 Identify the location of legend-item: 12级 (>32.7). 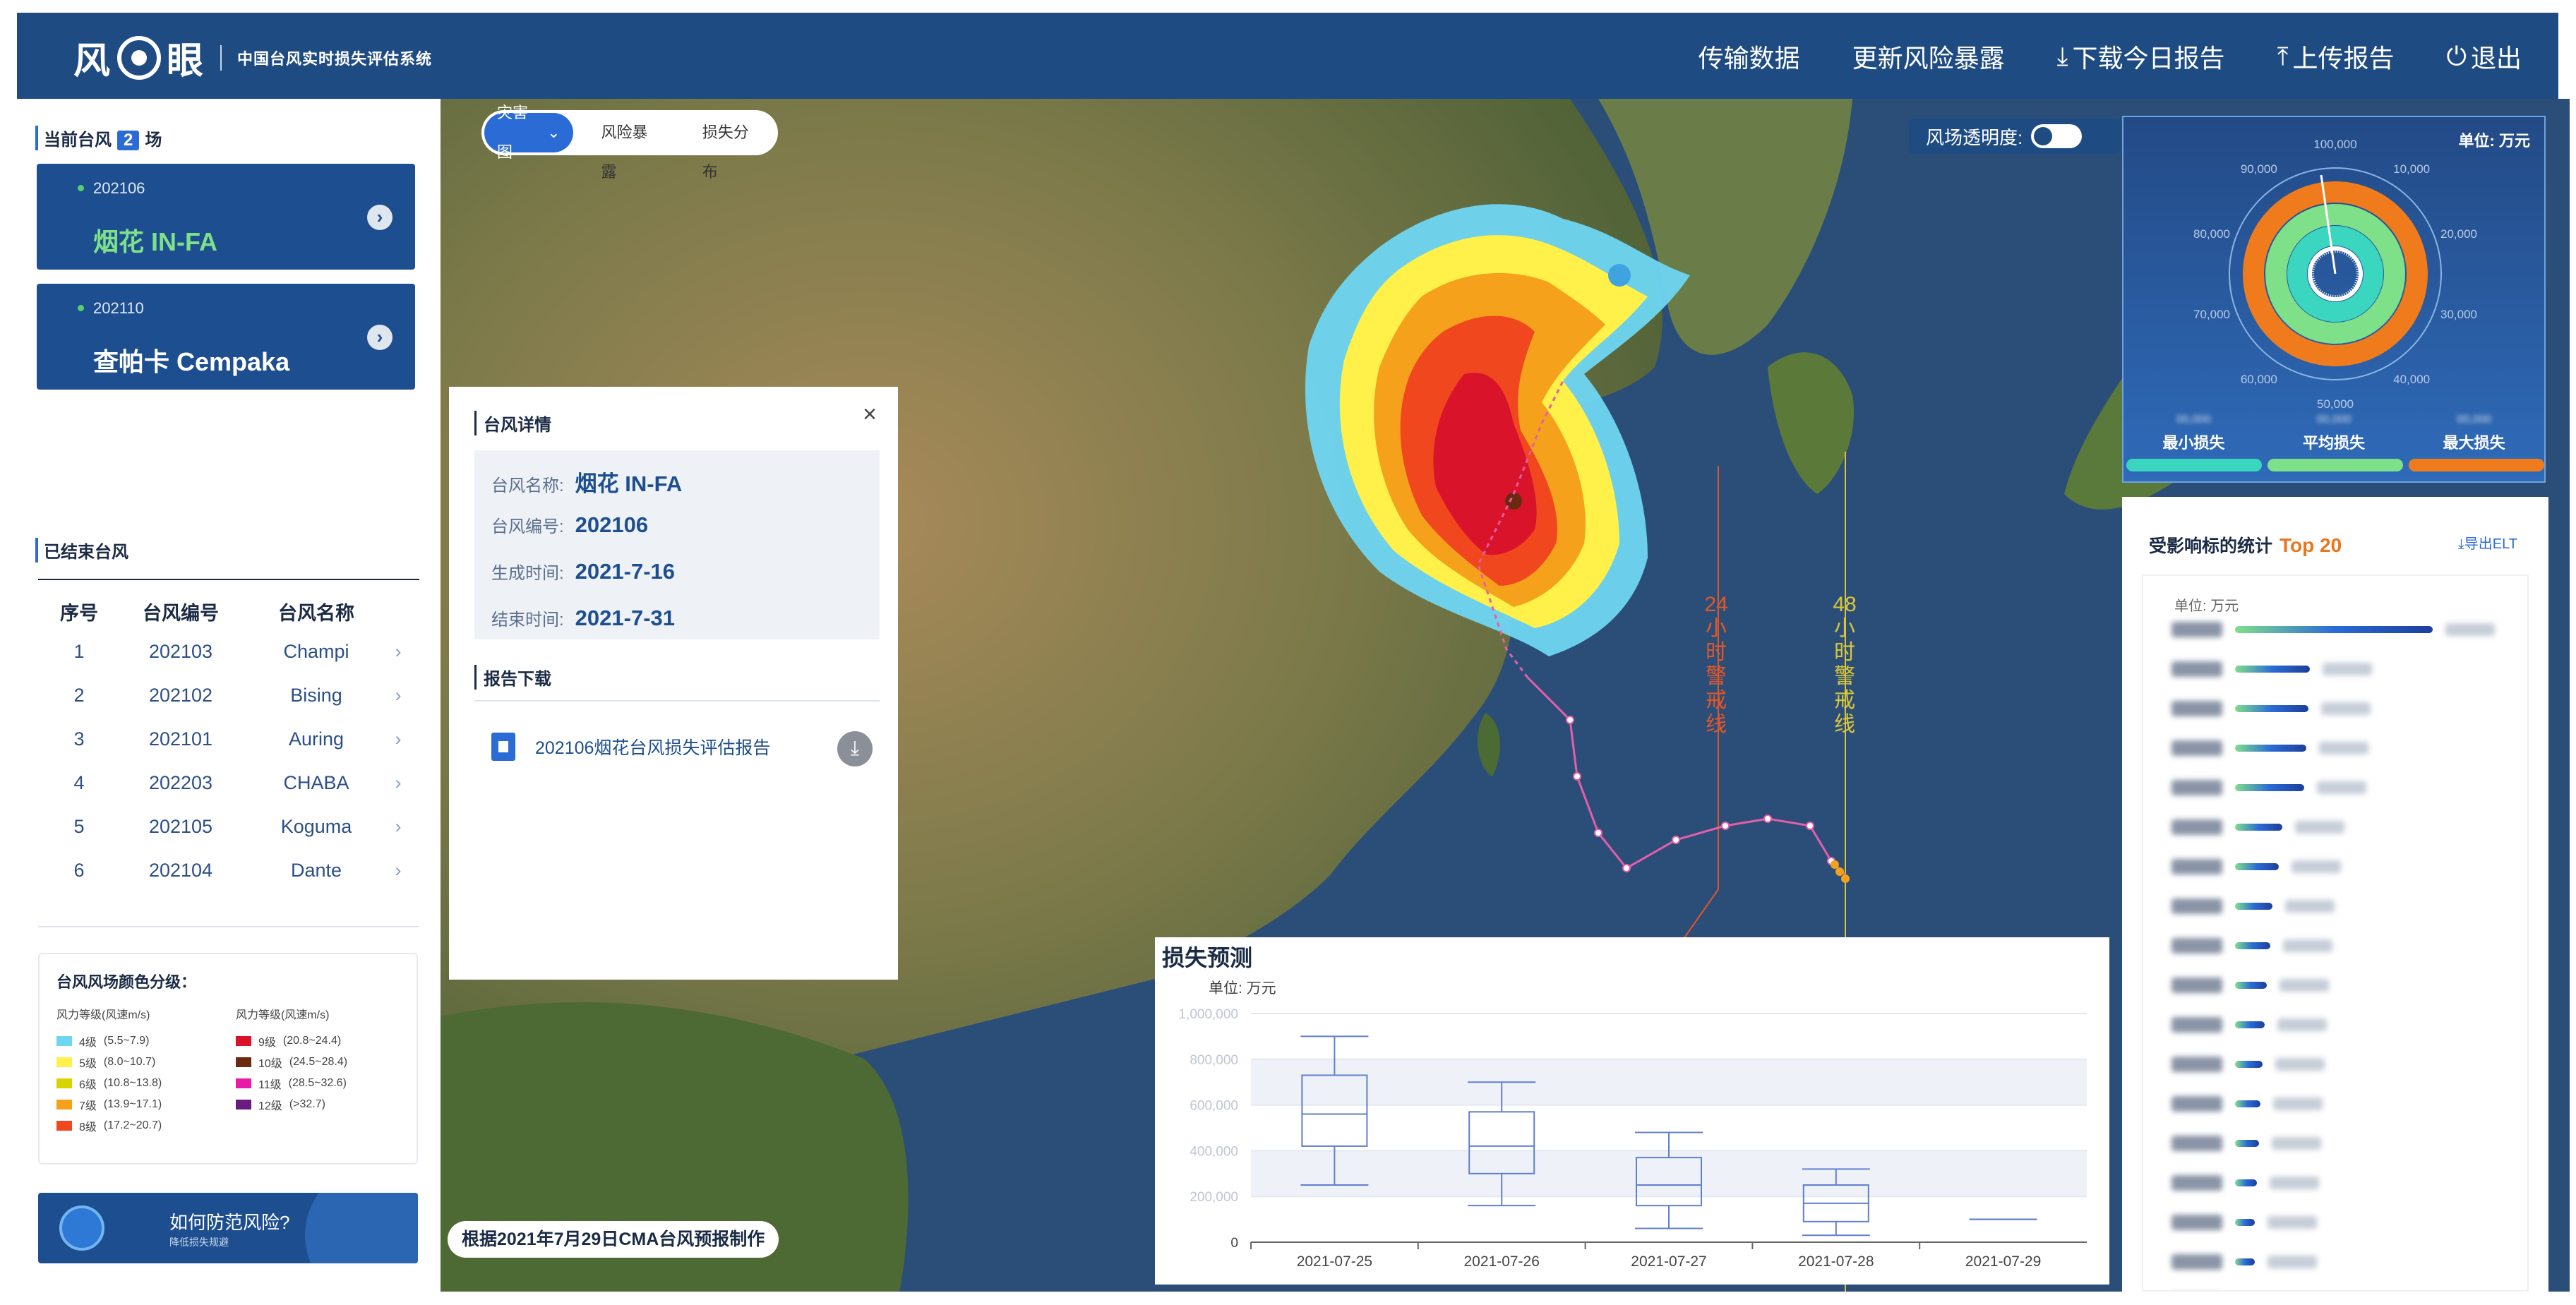
(291, 1104).